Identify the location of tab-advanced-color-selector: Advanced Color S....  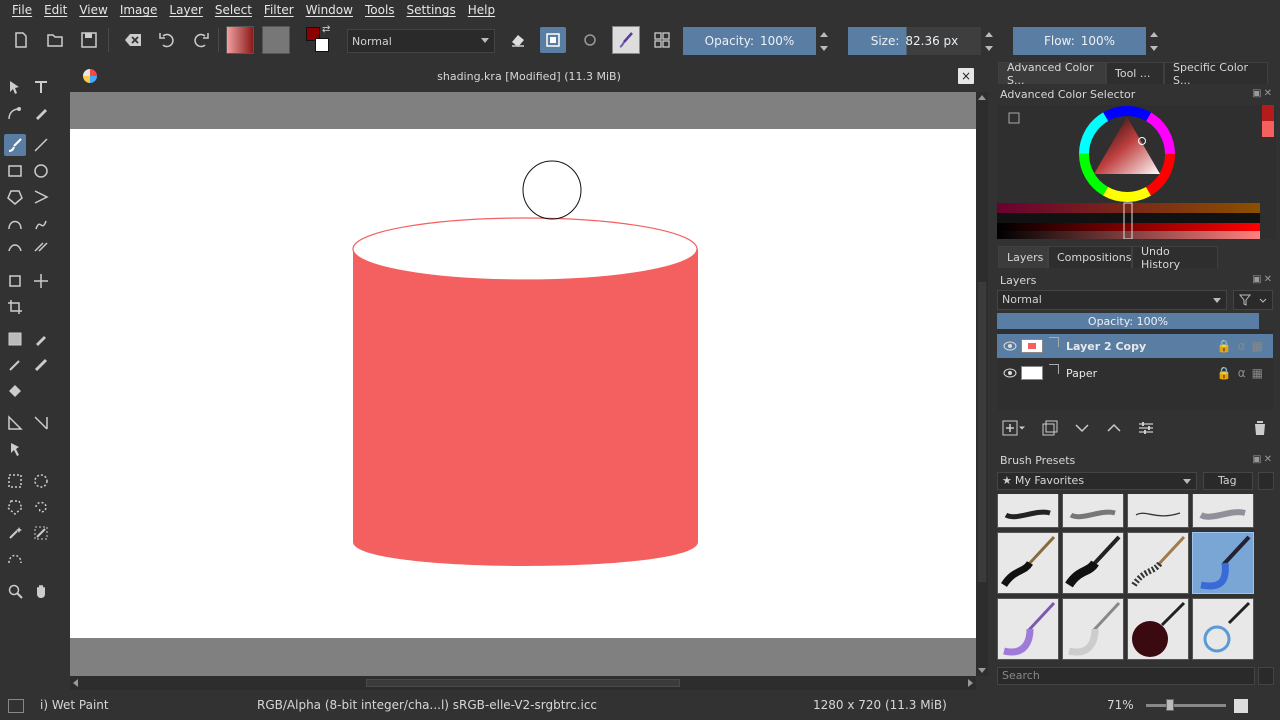
(1052, 74).